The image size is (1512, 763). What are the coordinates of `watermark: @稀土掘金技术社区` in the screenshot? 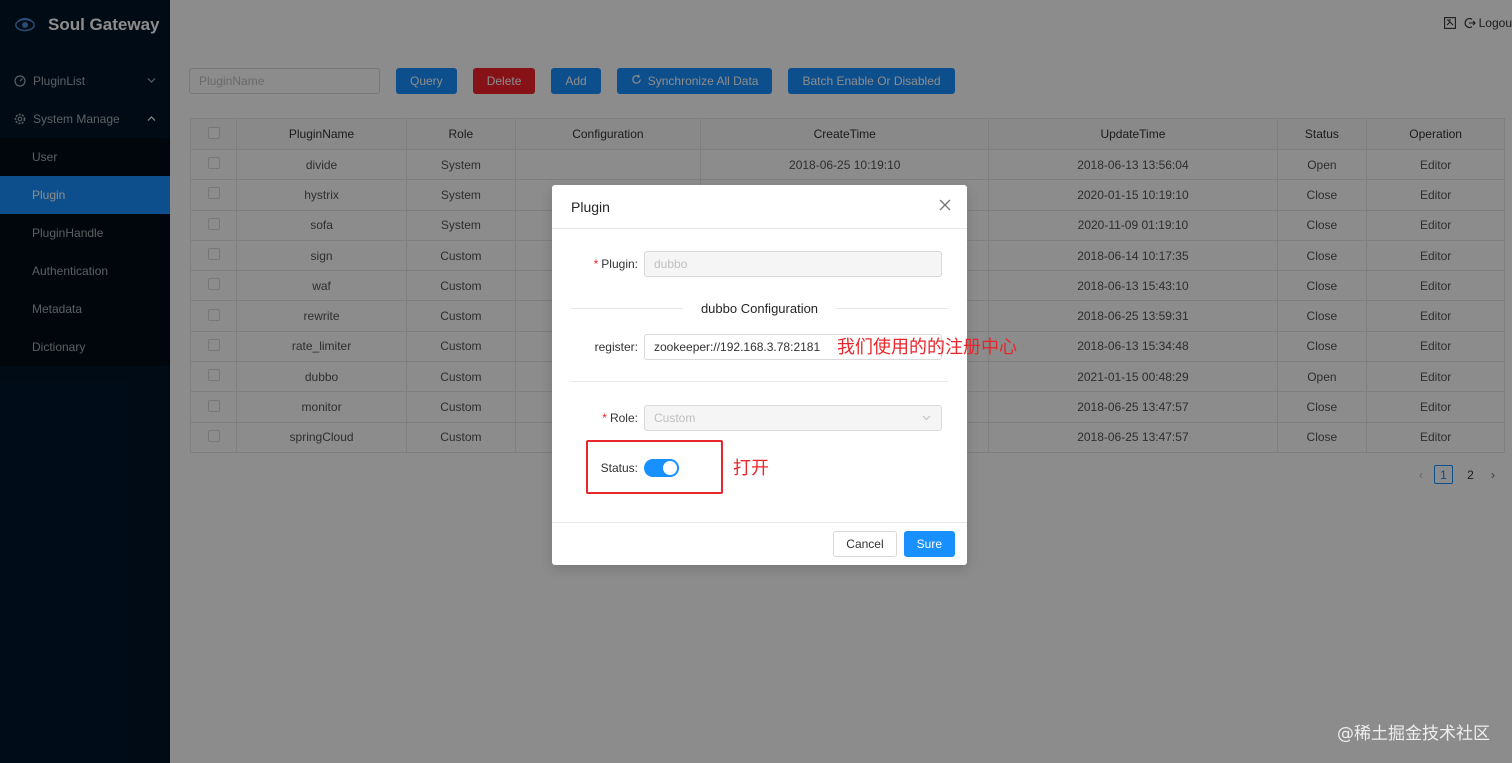 It's located at (1413, 734).